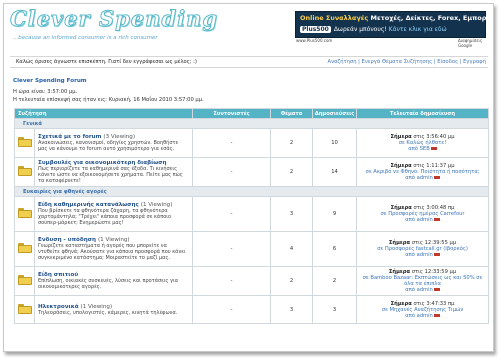 The image size is (500, 358). Describe the element at coordinates (360, 29) in the screenshot. I see `ad-line-2-text: Δωρεάν μπόνους!` at that location.